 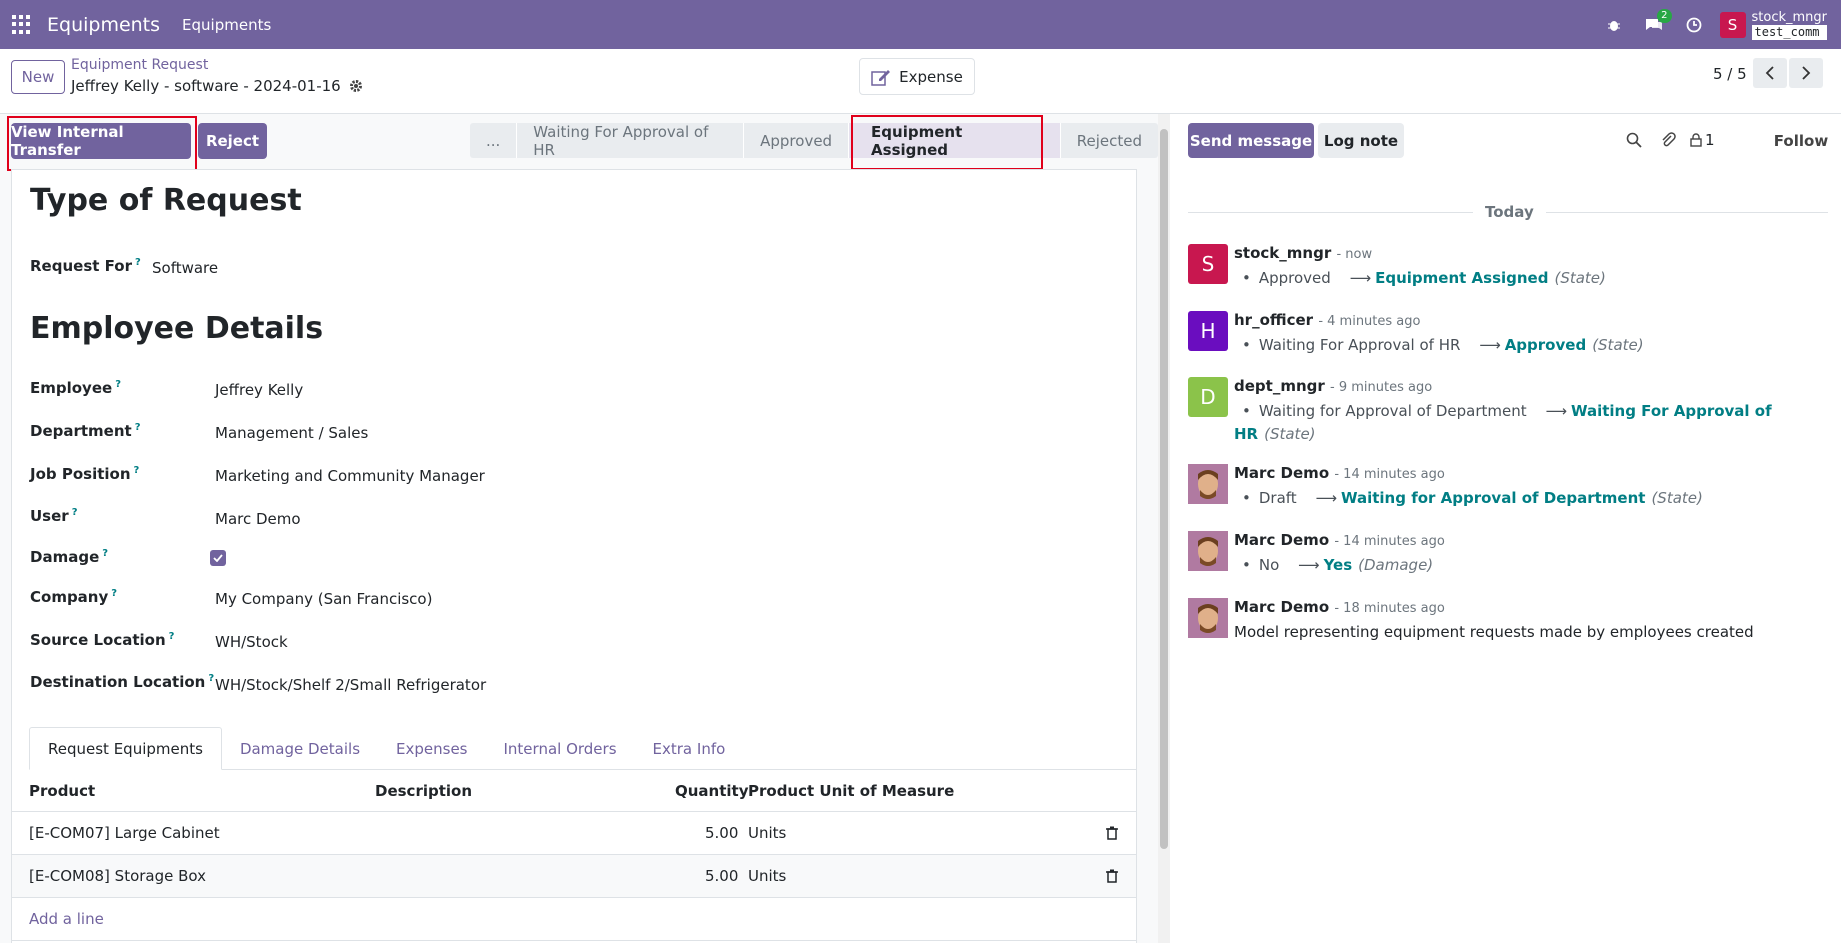 What do you see at coordinates (1770, 73) in the screenshot?
I see `pager-previous-button` at bounding box center [1770, 73].